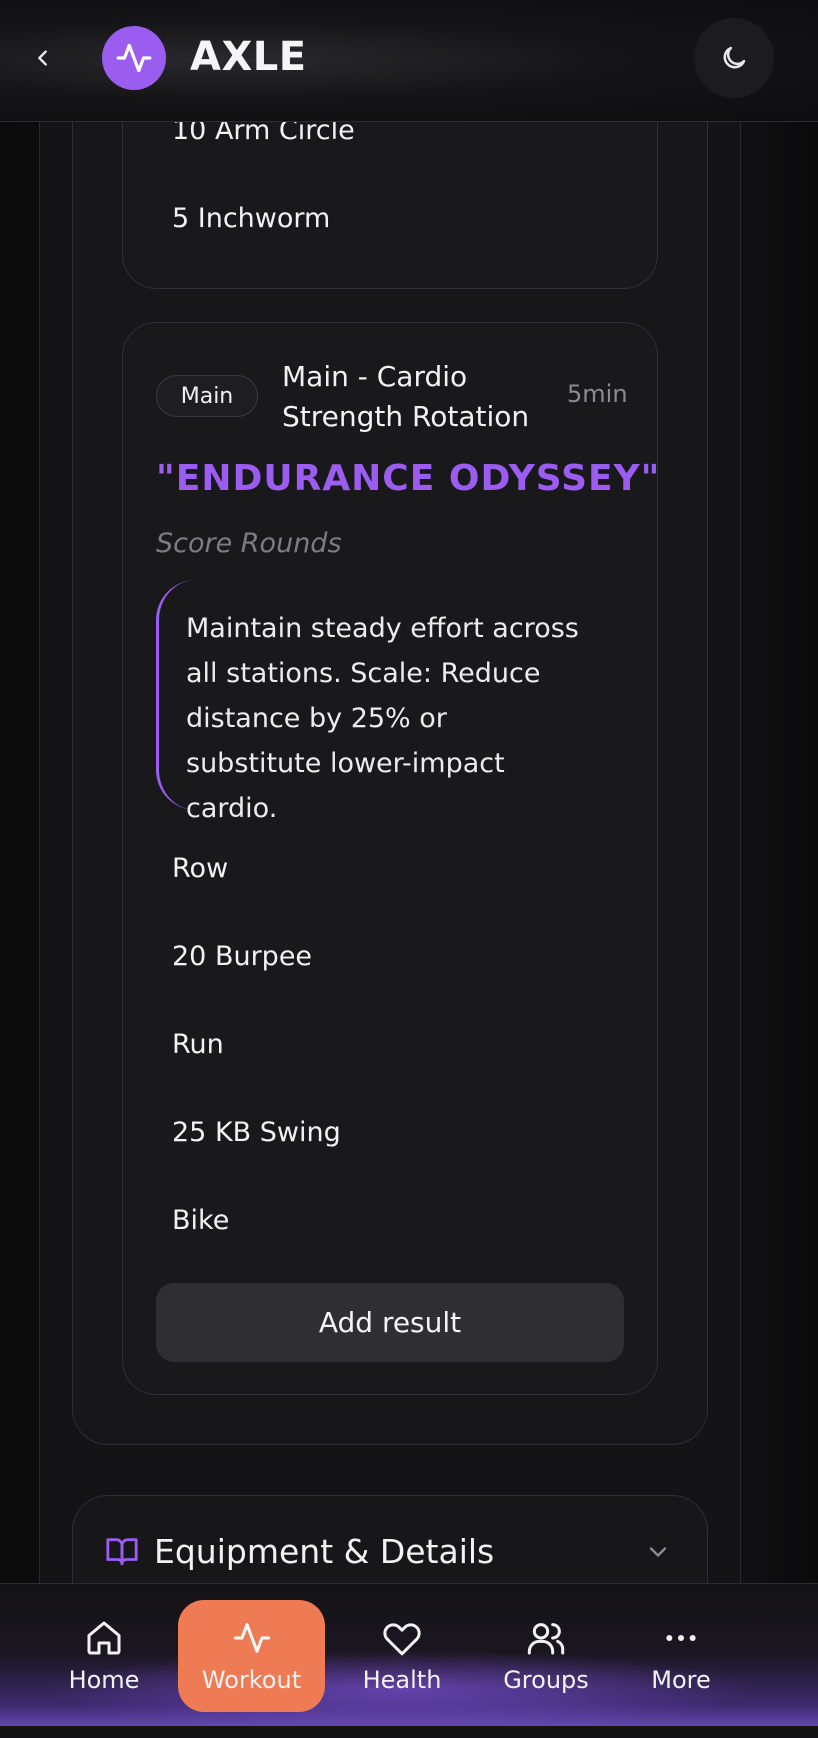 The width and height of the screenshot is (818, 1738). Describe the element at coordinates (324, 1551) in the screenshot. I see `equipment-label: Equipment & Details` at that location.